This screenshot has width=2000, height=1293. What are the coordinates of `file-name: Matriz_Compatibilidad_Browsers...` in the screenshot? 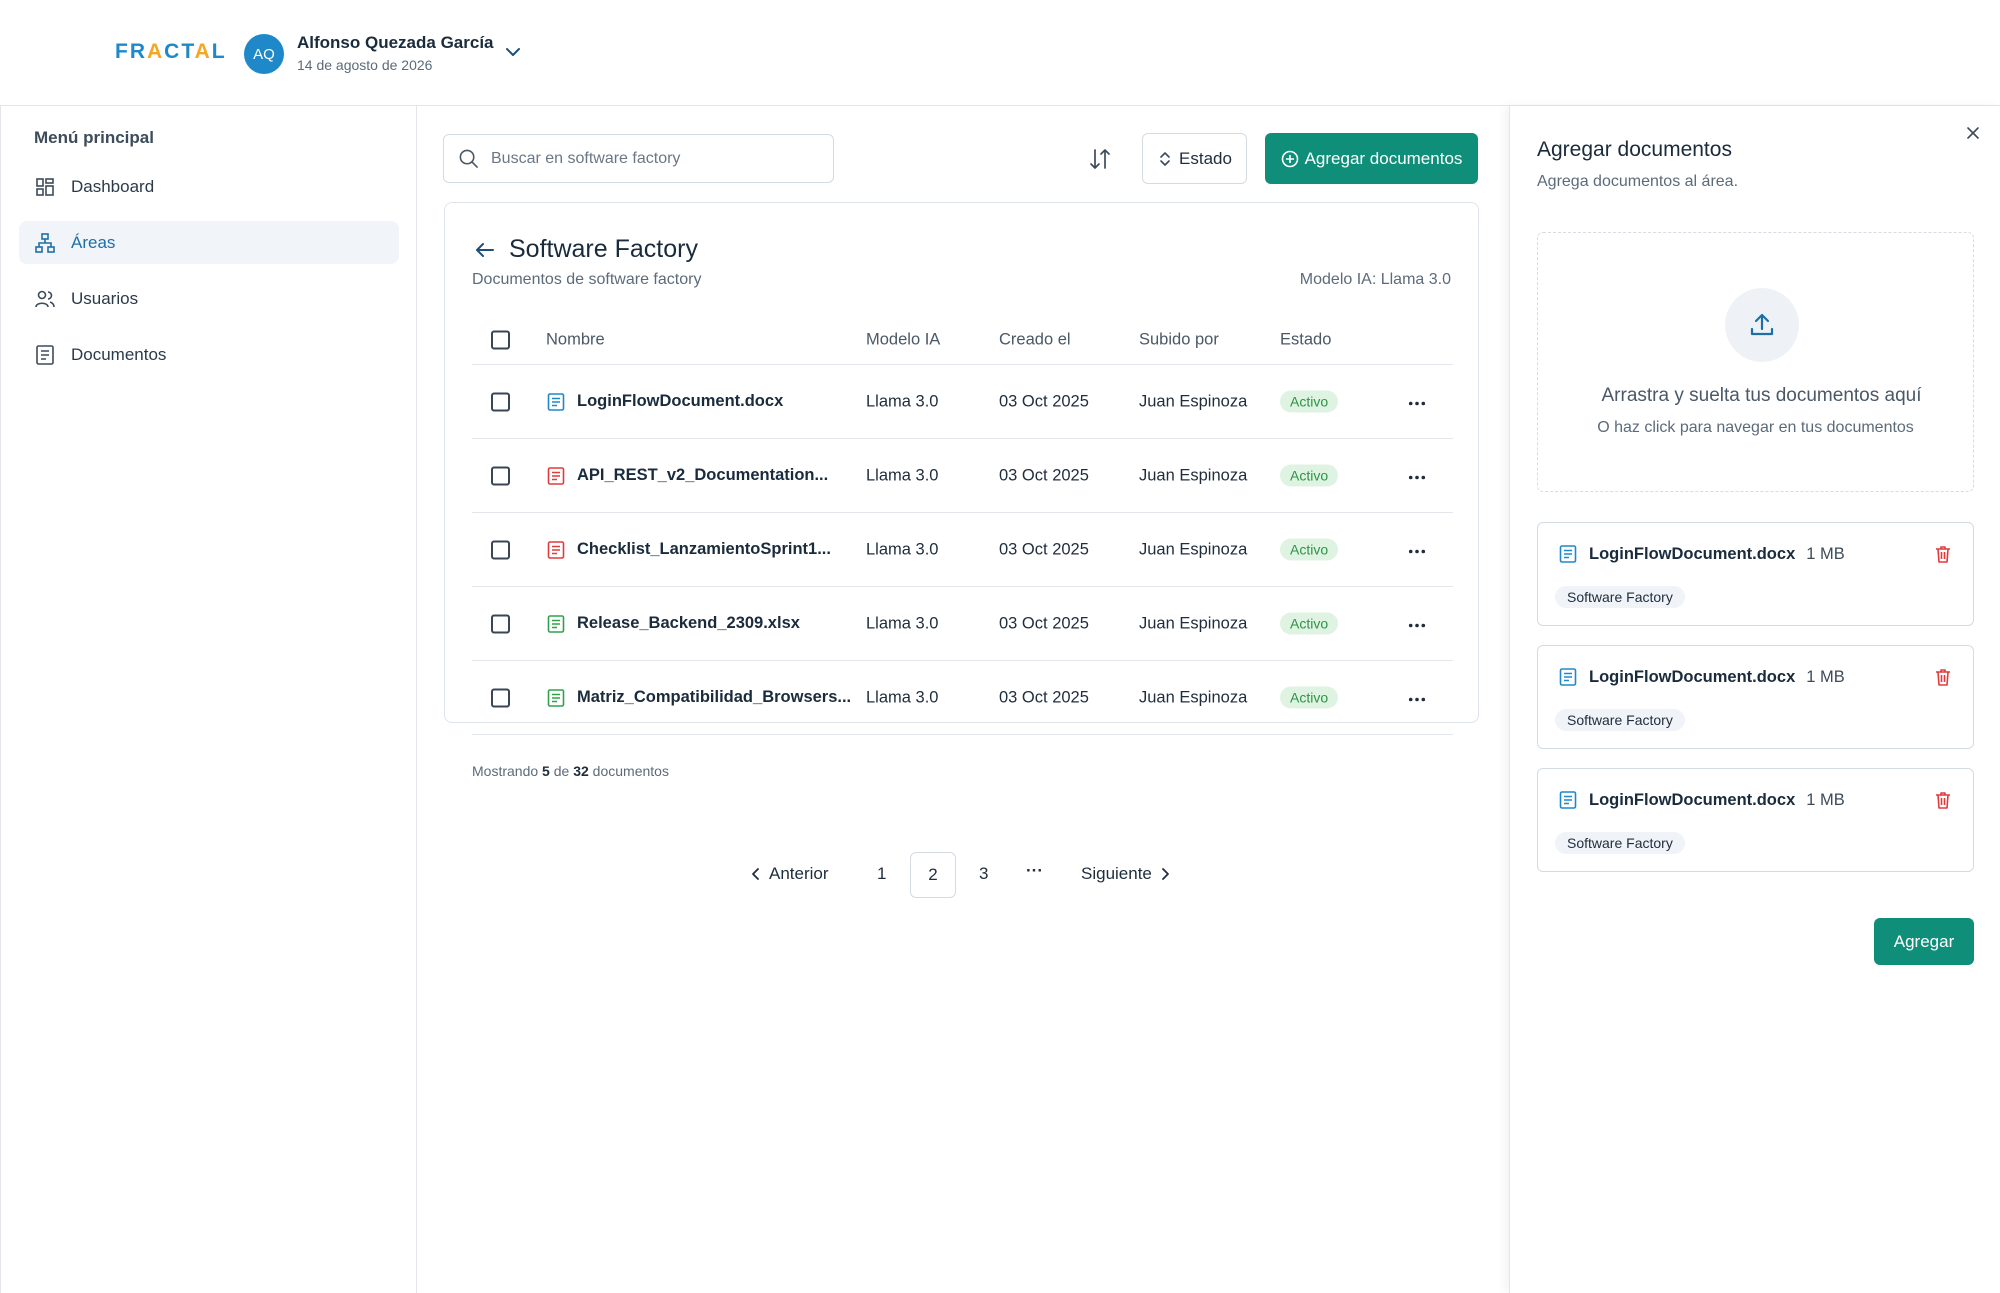 It's located at (698, 698).